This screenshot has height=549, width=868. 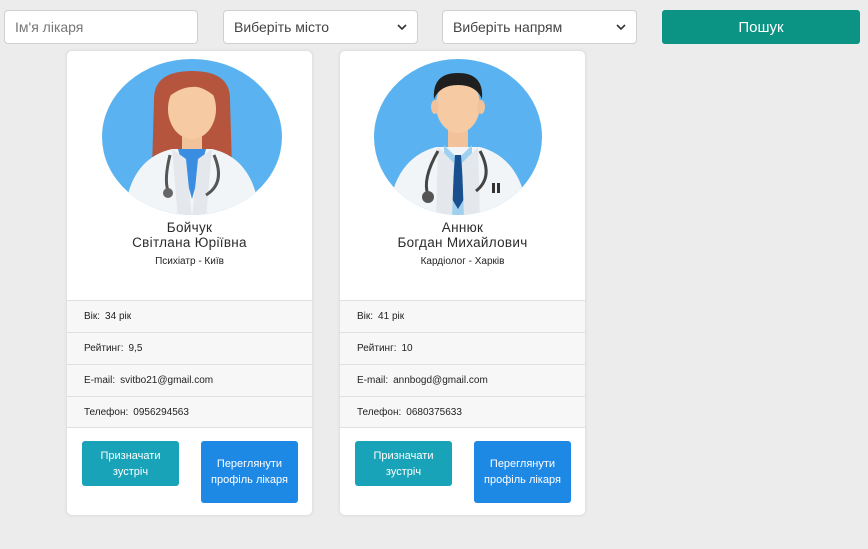 What do you see at coordinates (189, 348) in the screenshot?
I see `rating-row: Рейтинг: 9,5` at bounding box center [189, 348].